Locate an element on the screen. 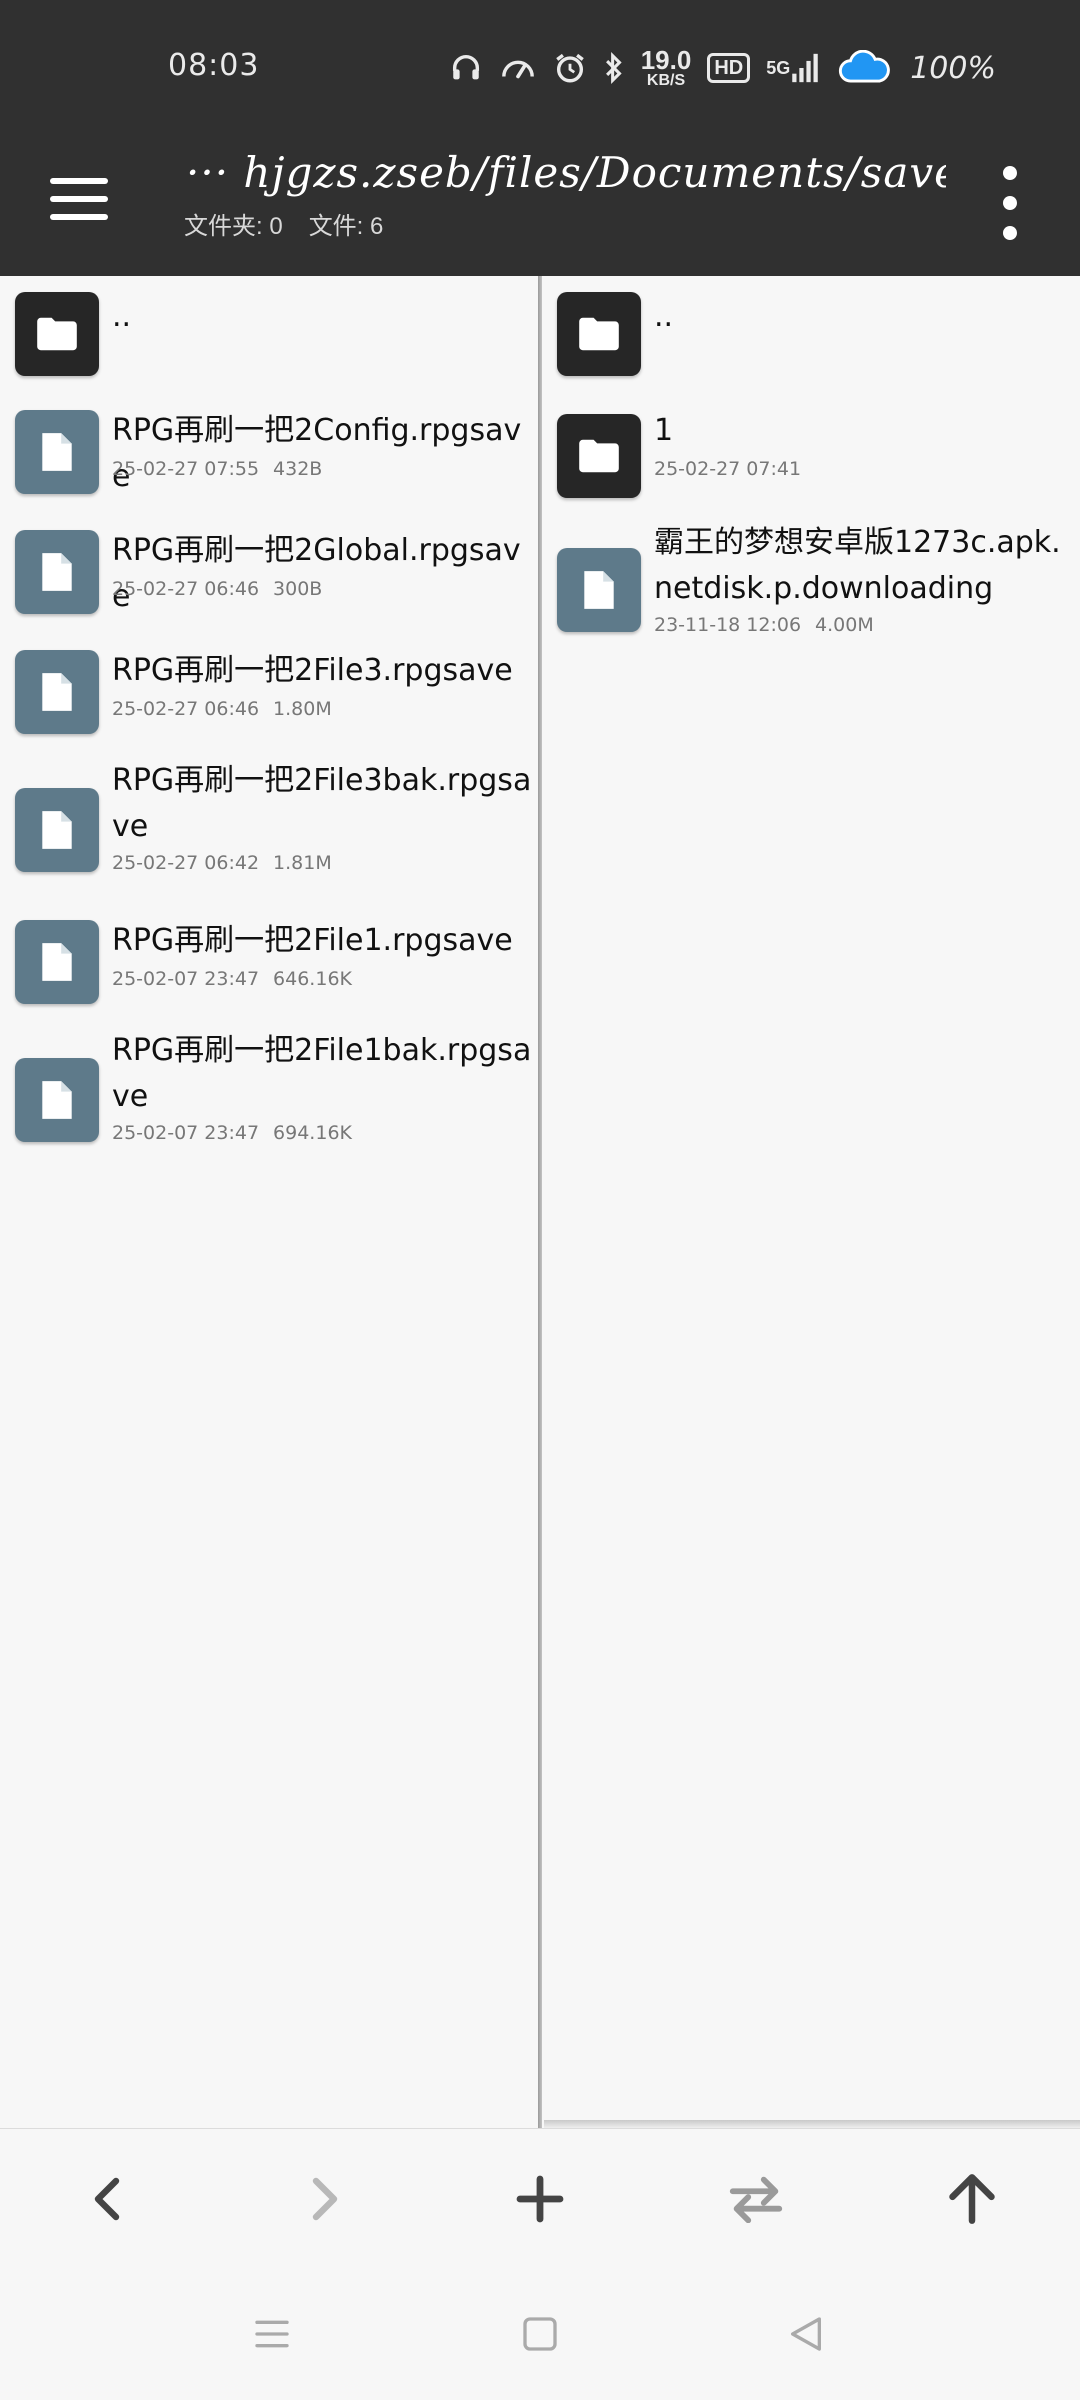 The image size is (1080, 2400). item-date: 25-02-27 06:42 is located at coordinates (186, 863).